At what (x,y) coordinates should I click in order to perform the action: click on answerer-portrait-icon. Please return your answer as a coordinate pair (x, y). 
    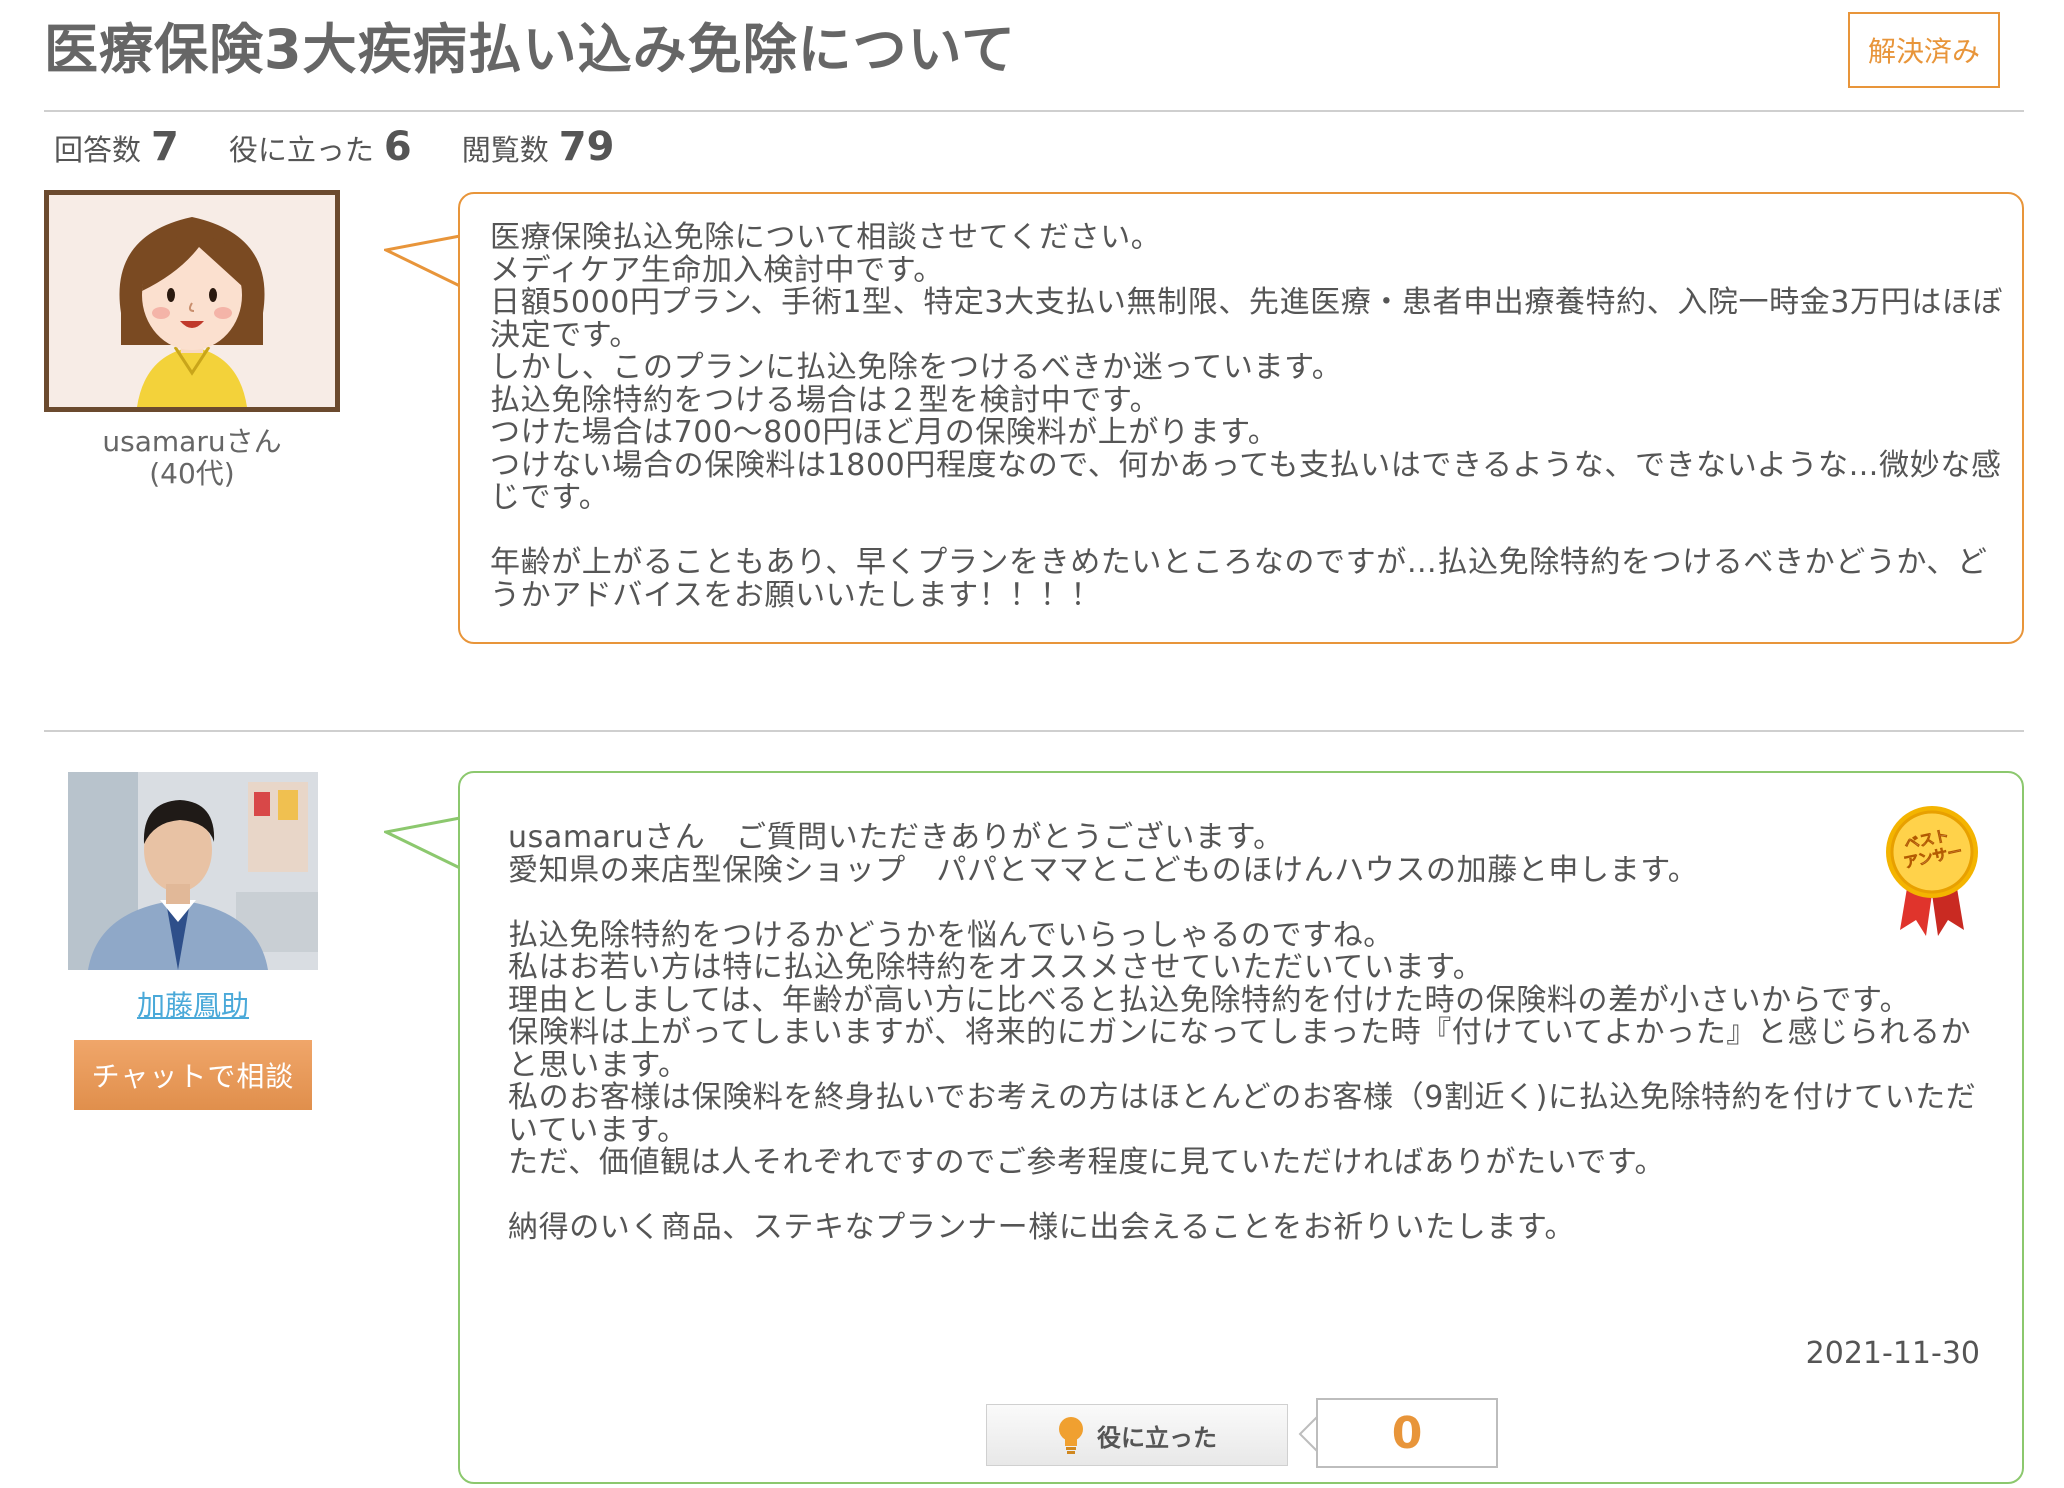
    Looking at the image, I should click on (193, 871).